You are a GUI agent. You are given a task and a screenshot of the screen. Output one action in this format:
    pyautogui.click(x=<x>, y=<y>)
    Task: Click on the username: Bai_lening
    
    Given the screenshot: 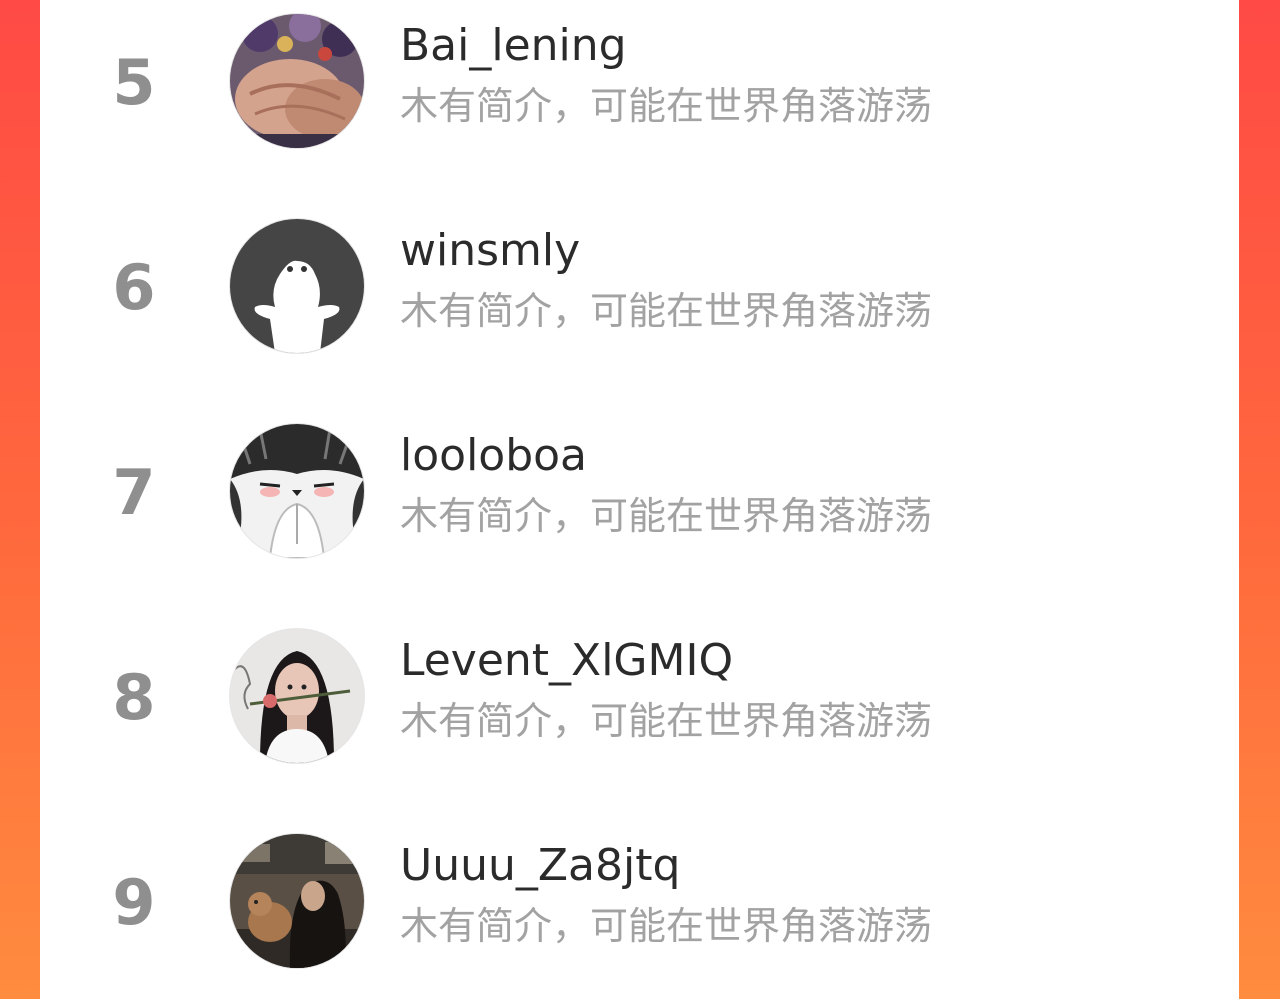 What is the action you would take?
    pyautogui.click(x=513, y=46)
    